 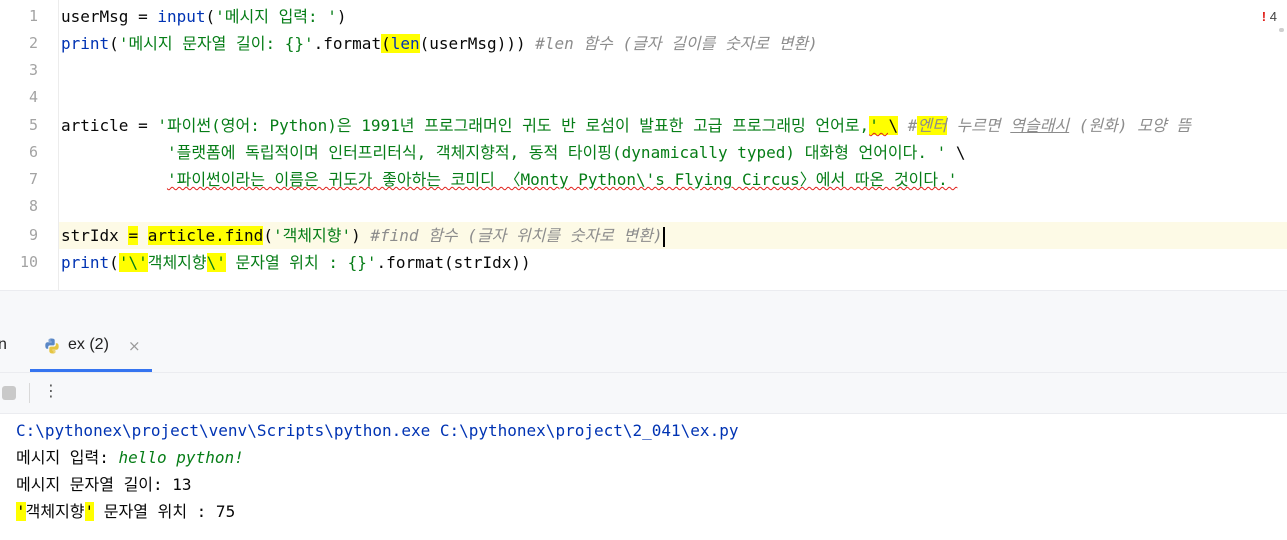 What do you see at coordinates (33, 125) in the screenshot?
I see `line-number: 5` at bounding box center [33, 125].